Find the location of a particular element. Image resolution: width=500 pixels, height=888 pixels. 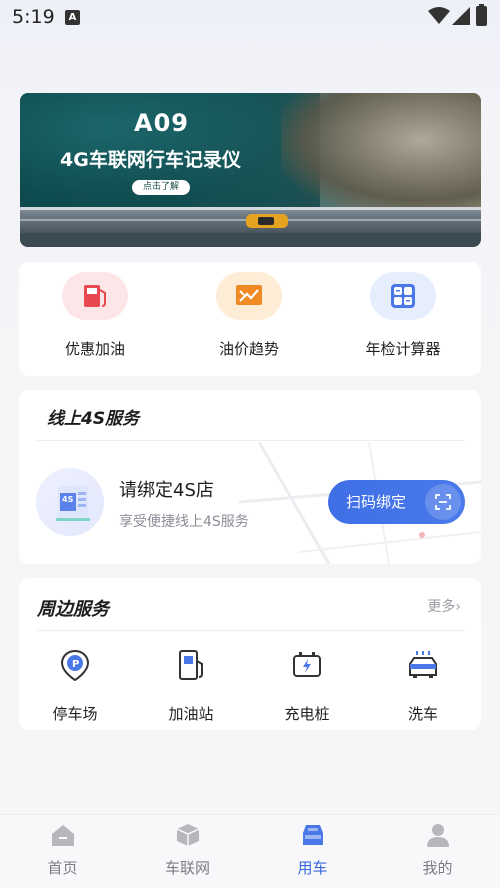

tab-iov: 车联网 is located at coordinates (187, 849).